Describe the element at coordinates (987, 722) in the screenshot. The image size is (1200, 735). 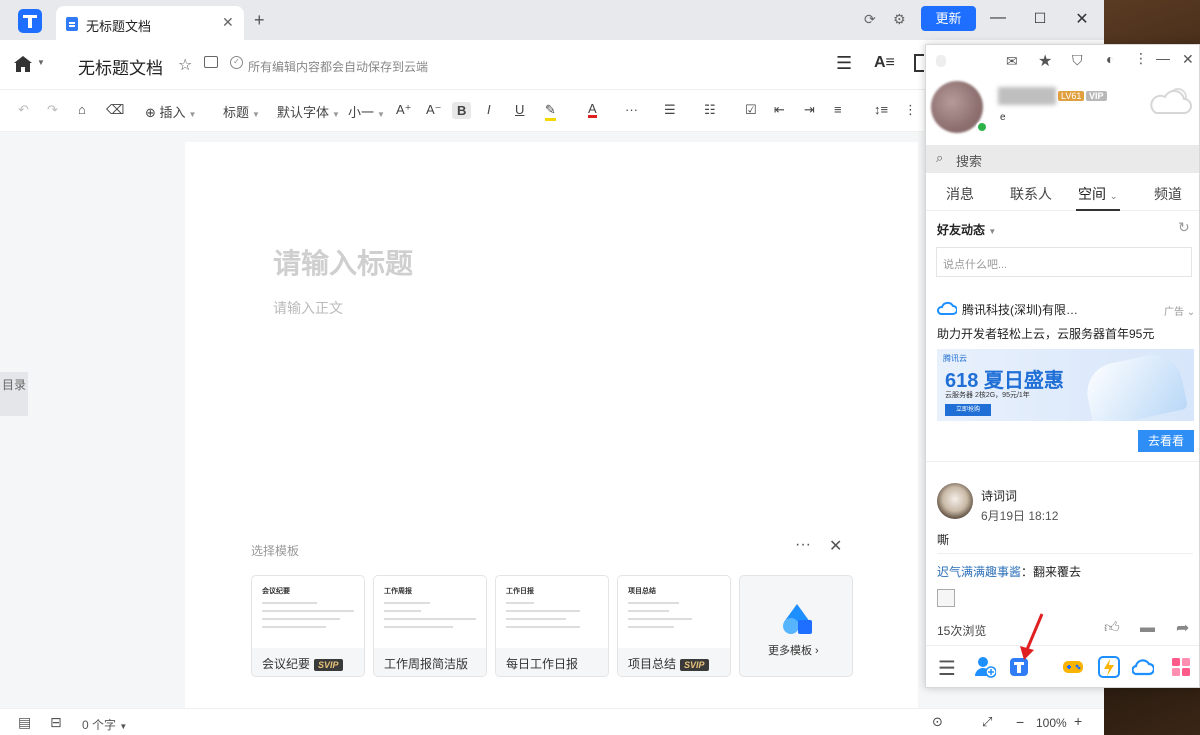
I see `fullscreen-icon: ⤢` at that location.